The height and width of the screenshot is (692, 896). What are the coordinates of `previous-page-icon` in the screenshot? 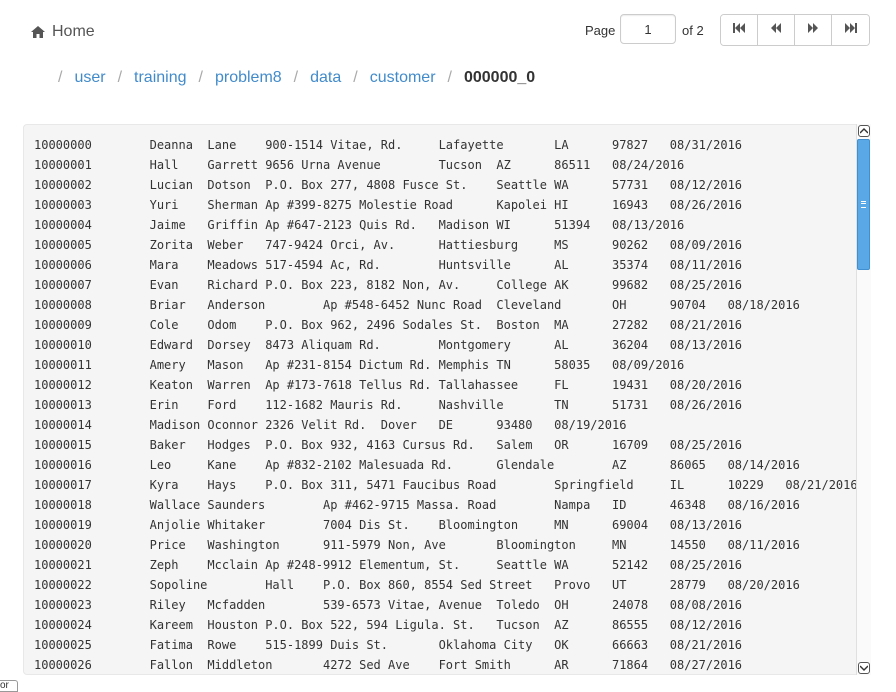 It's located at (776, 30).